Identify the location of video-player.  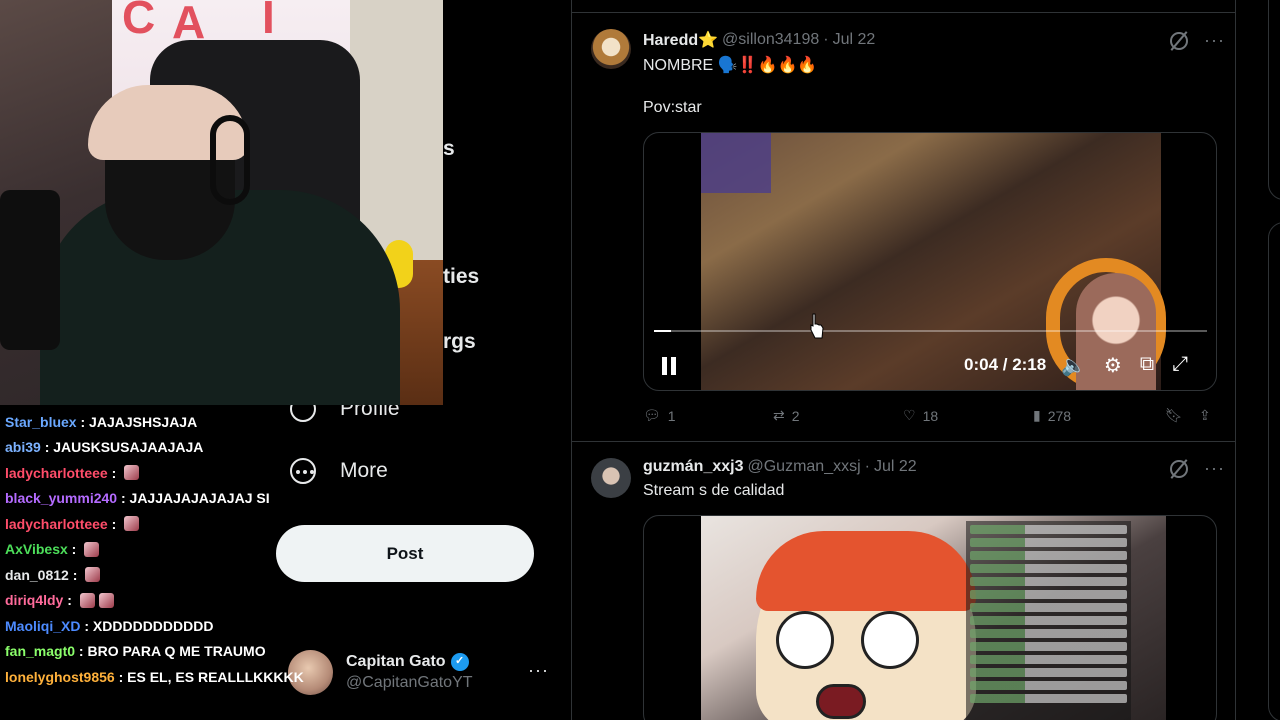
(930, 617).